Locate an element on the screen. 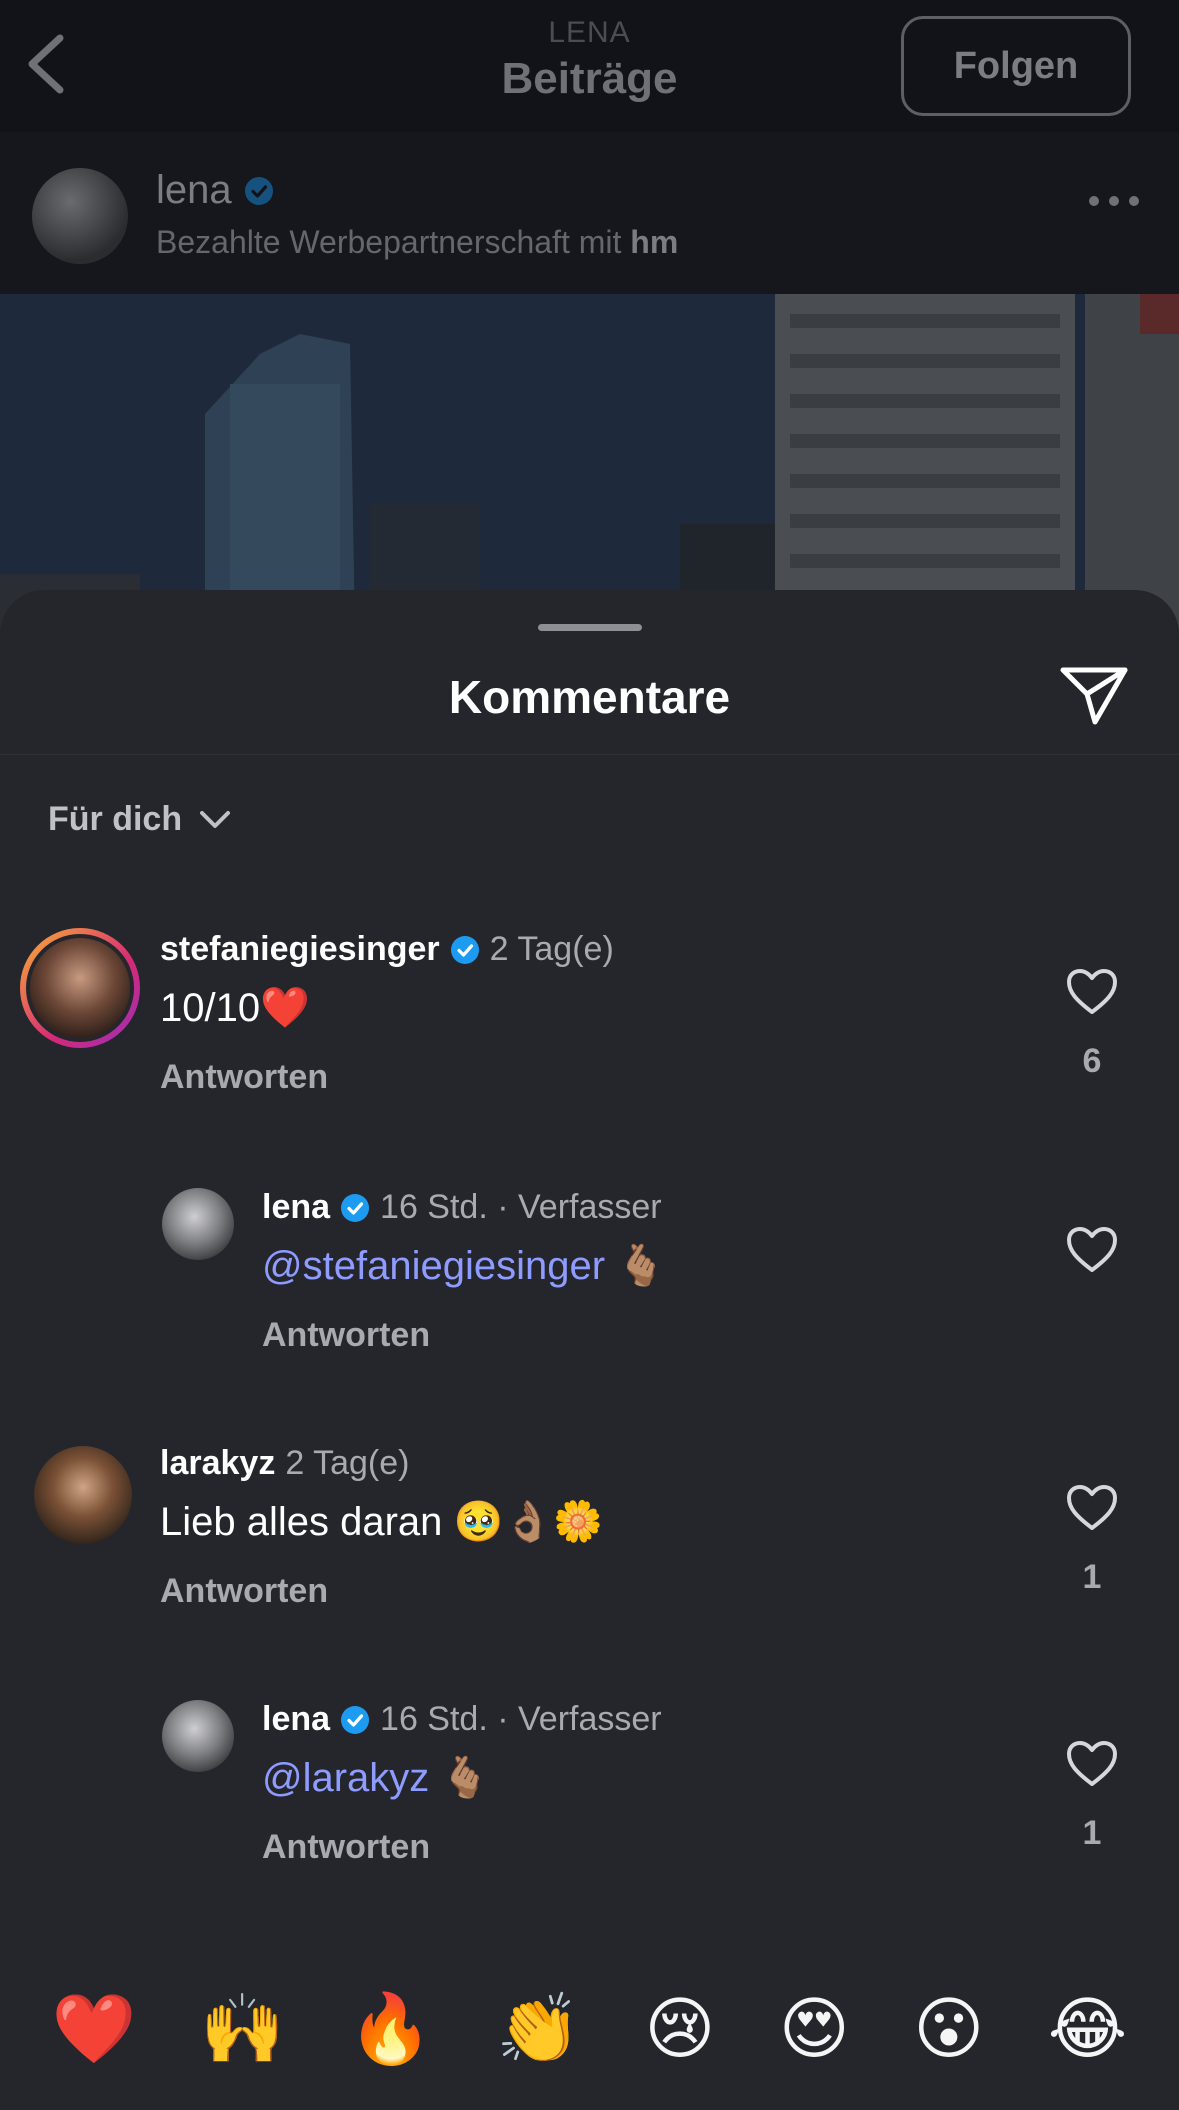 This screenshot has width=1179, height=2110. sheet-divider is located at coordinates (589, 754).